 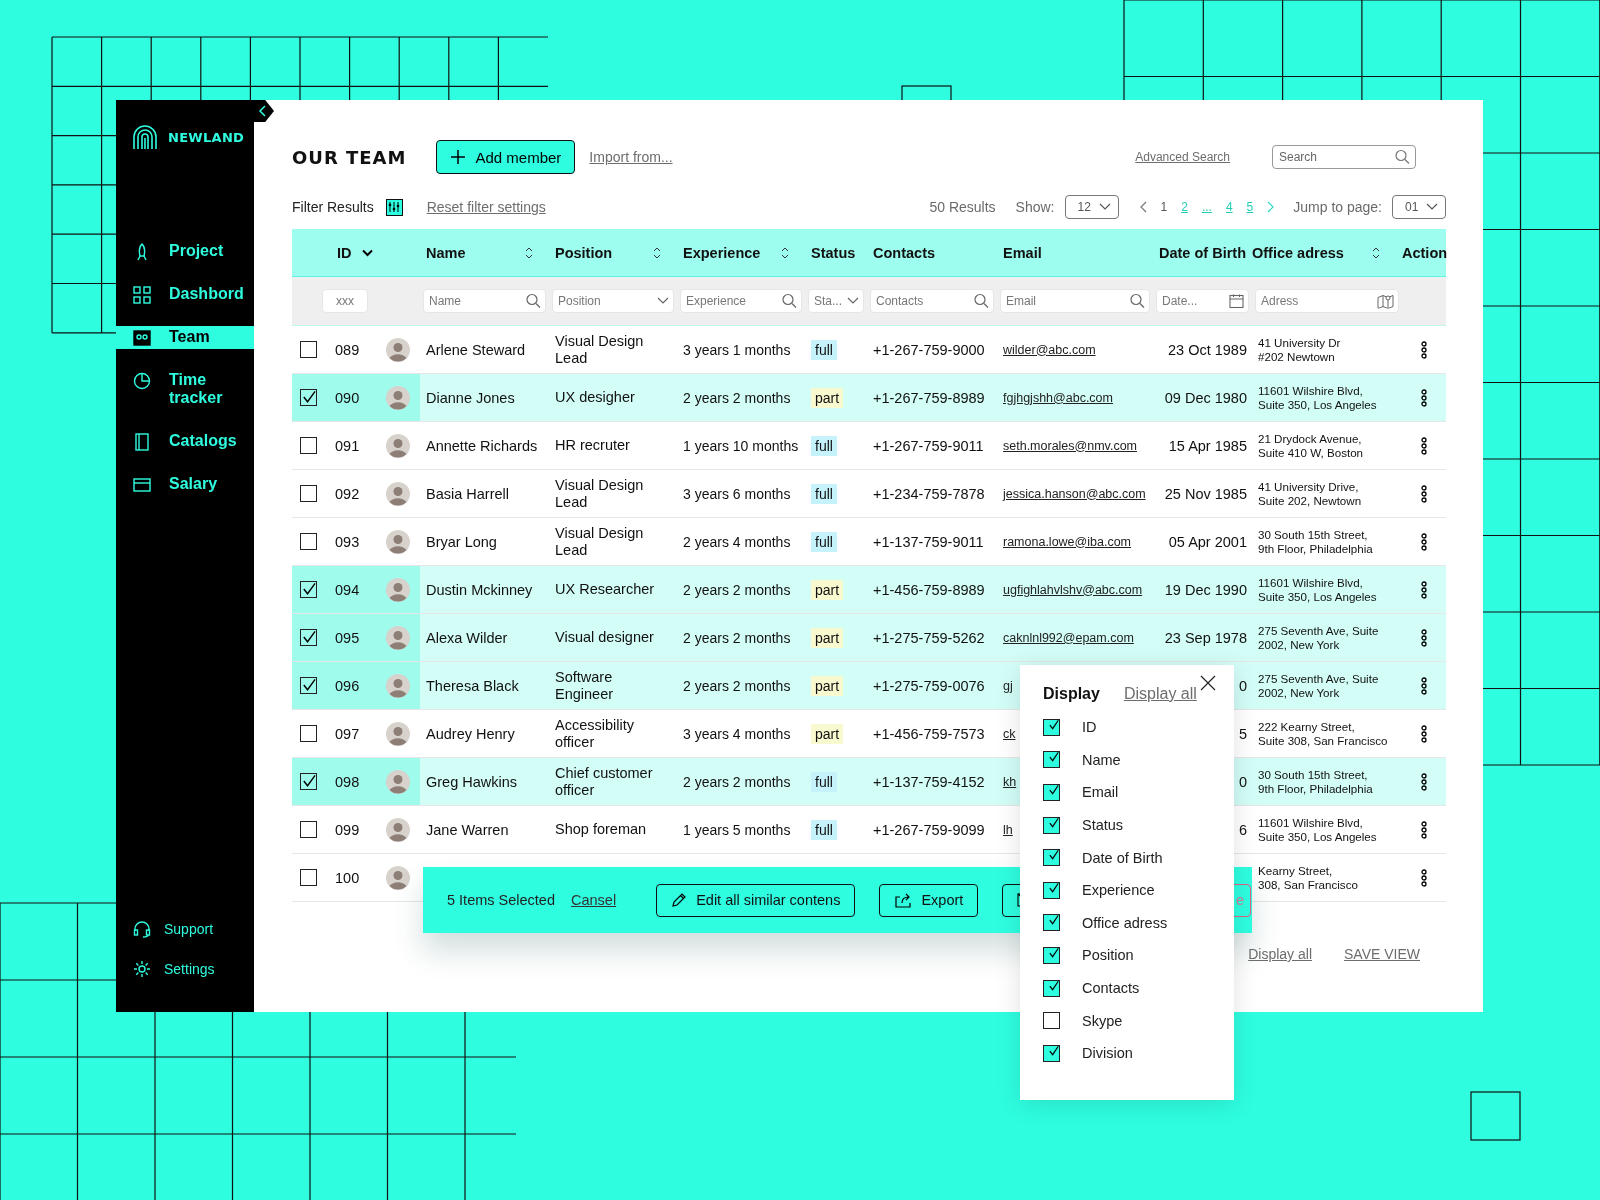 What do you see at coordinates (1010, 781) in the screenshot?
I see `email-link: kh` at bounding box center [1010, 781].